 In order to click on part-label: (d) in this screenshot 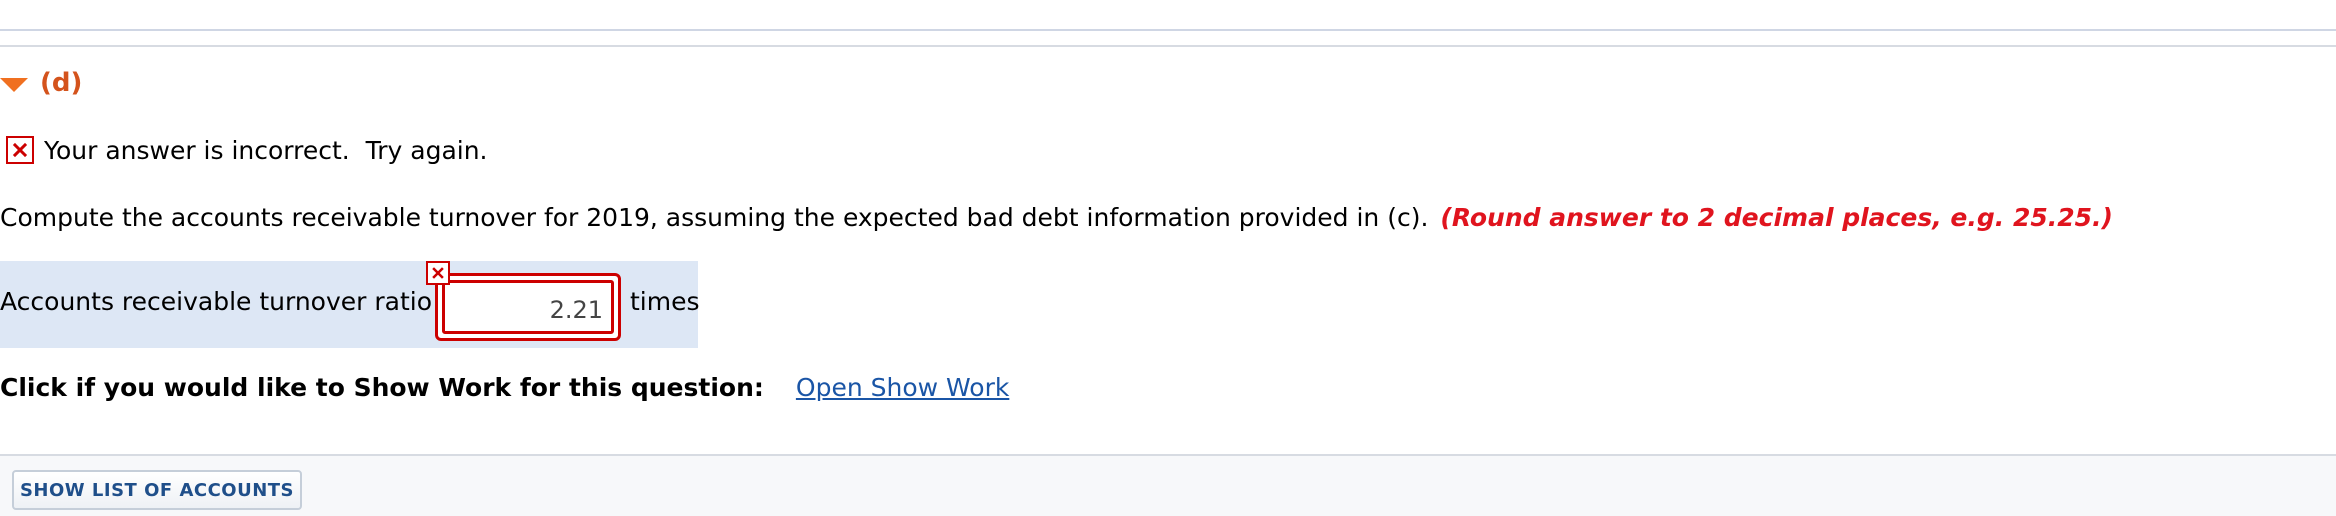, I will do `click(61, 83)`.